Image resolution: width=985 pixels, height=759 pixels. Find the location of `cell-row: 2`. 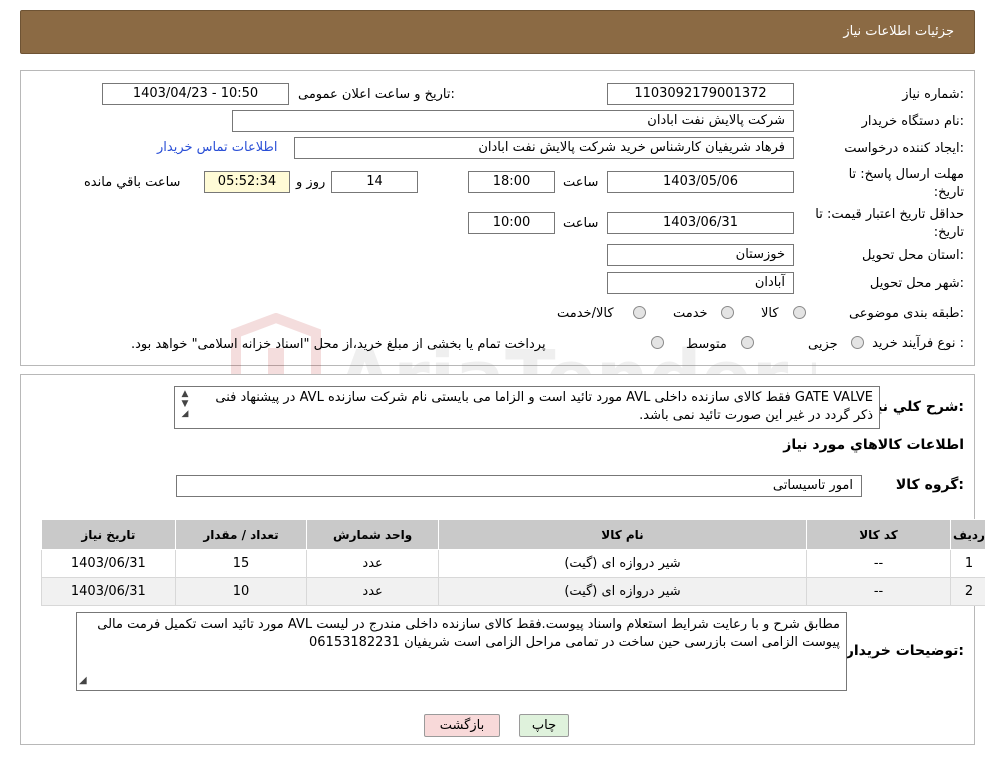

cell-row: 2 is located at coordinates (967, 591).